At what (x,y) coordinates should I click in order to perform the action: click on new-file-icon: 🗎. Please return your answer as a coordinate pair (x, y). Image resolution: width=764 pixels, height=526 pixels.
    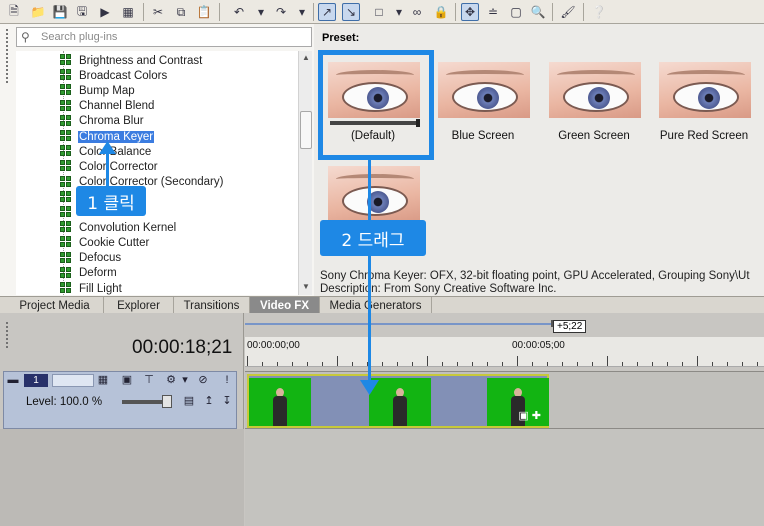
    Looking at the image, I should click on (14, 12).